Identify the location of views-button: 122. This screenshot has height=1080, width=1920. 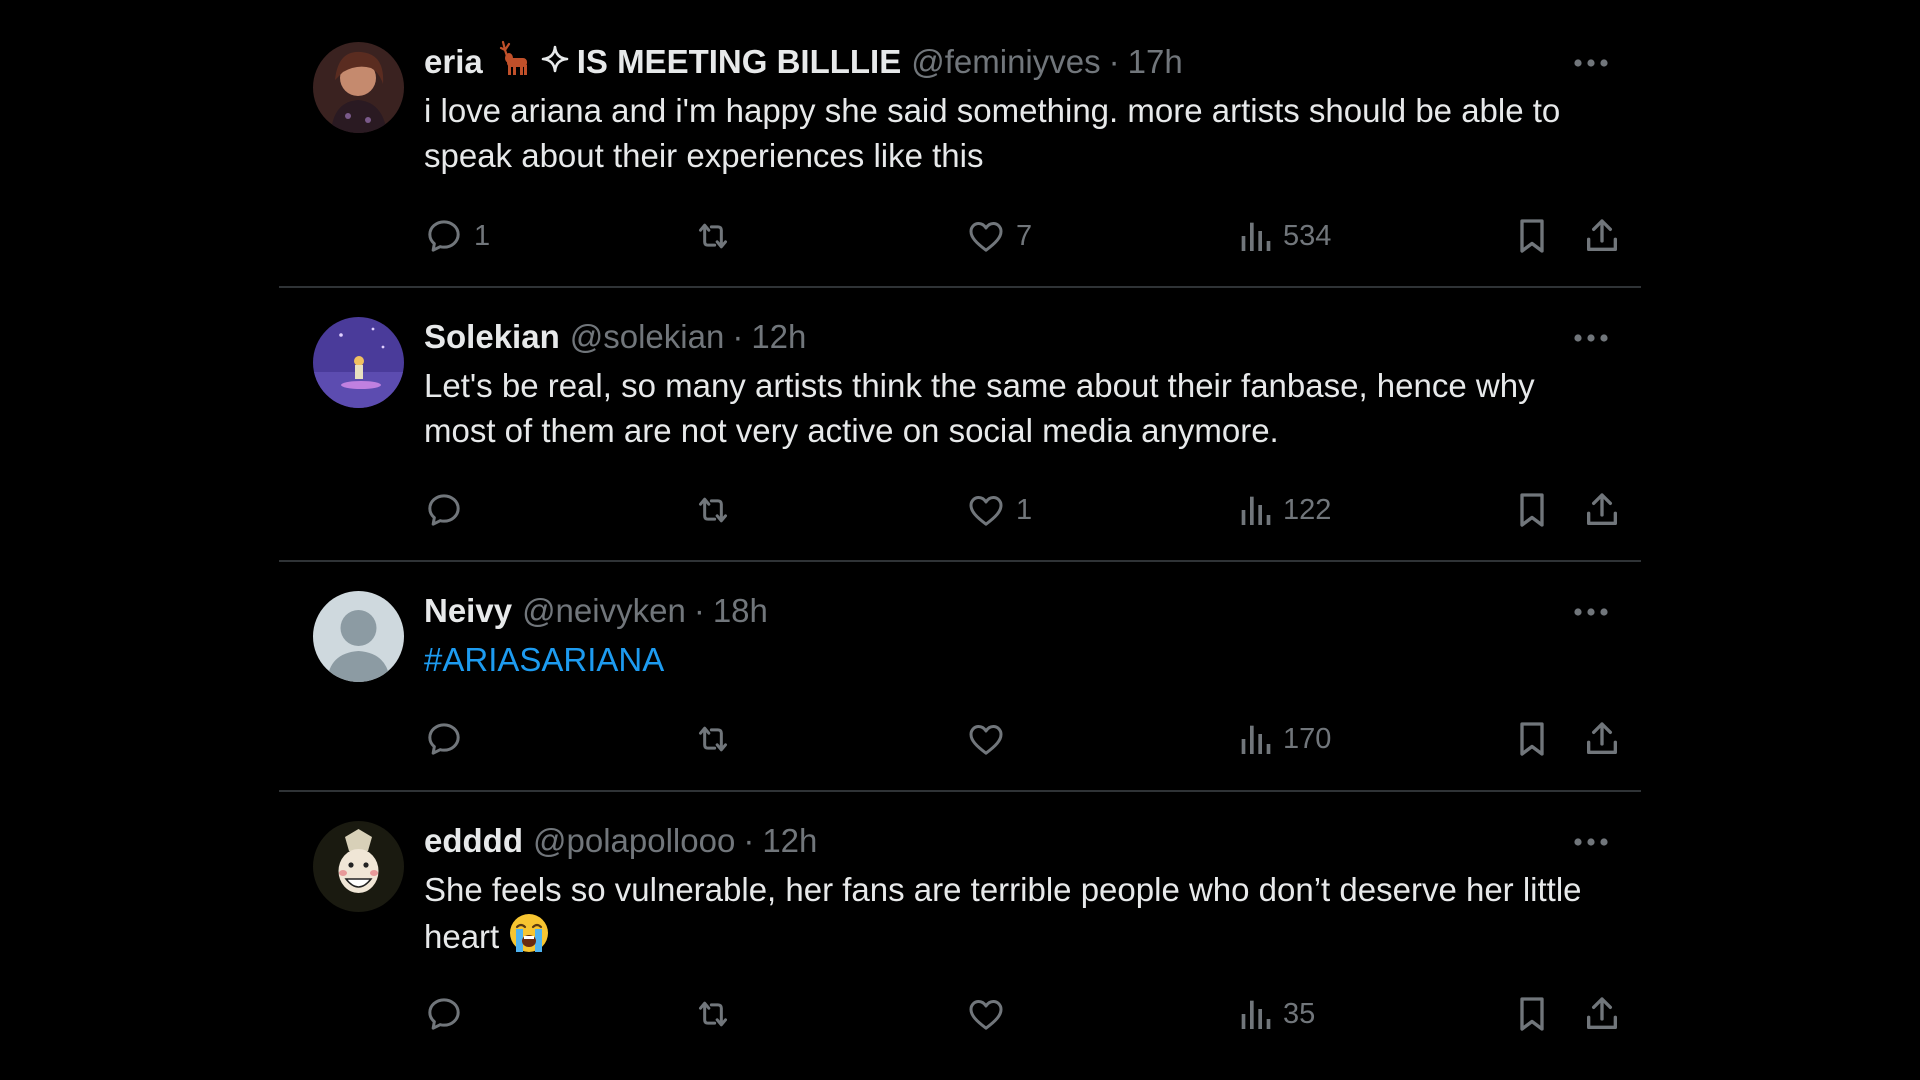
(1284, 510).